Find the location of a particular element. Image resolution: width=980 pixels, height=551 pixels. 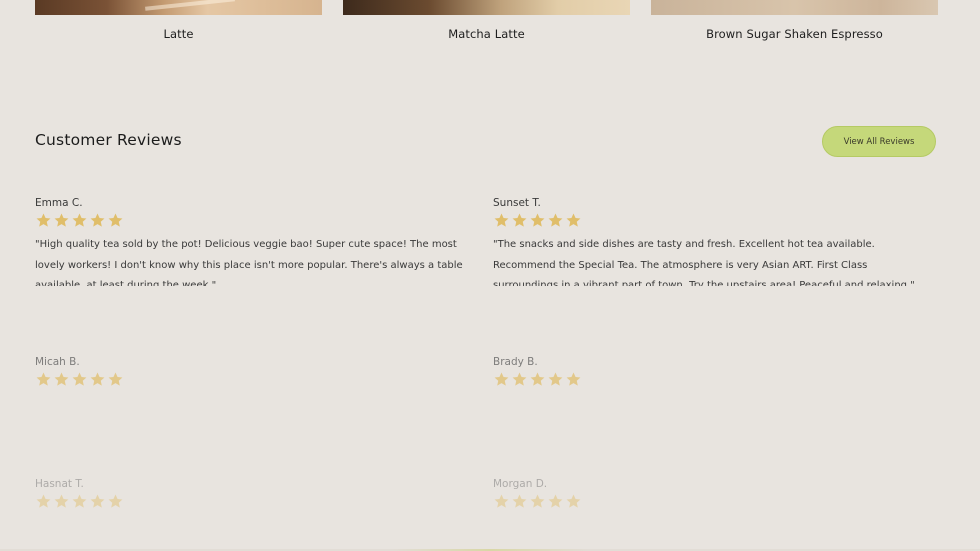

product-name: Brown Sugar Shaken Espresso is located at coordinates (794, 34).